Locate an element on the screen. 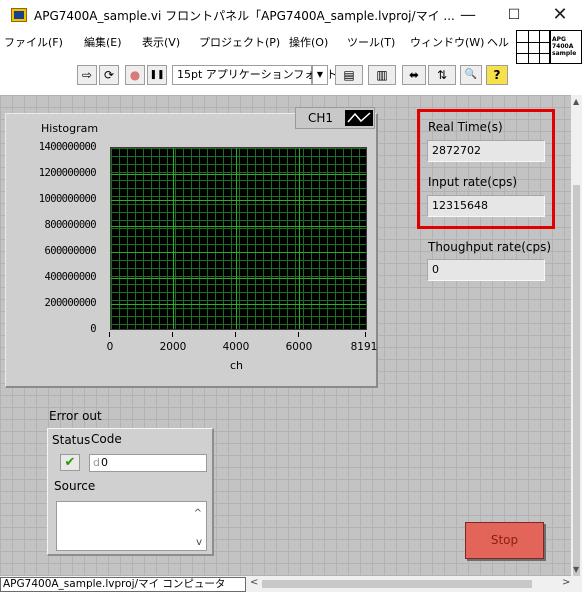 The image size is (582, 592). x-tick-label: 8191 is located at coordinates (364, 347).